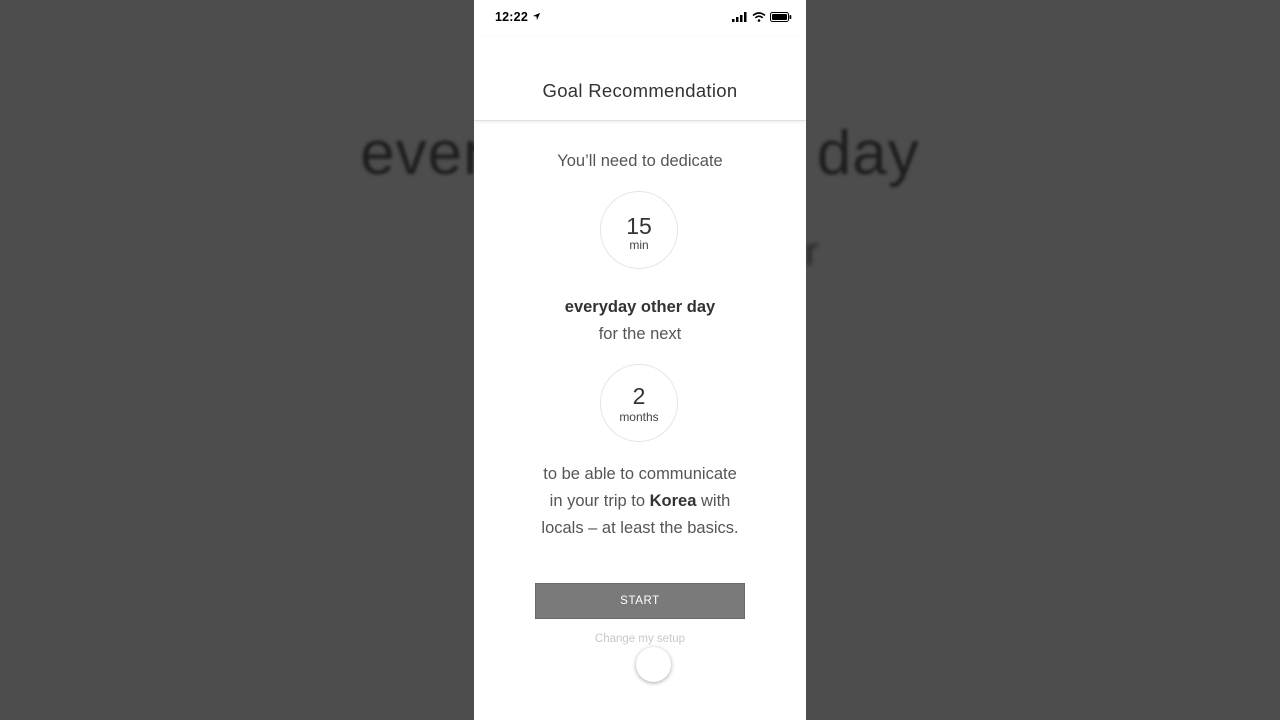  What do you see at coordinates (812, 252) in the screenshot?
I see `background-line-right: r` at bounding box center [812, 252].